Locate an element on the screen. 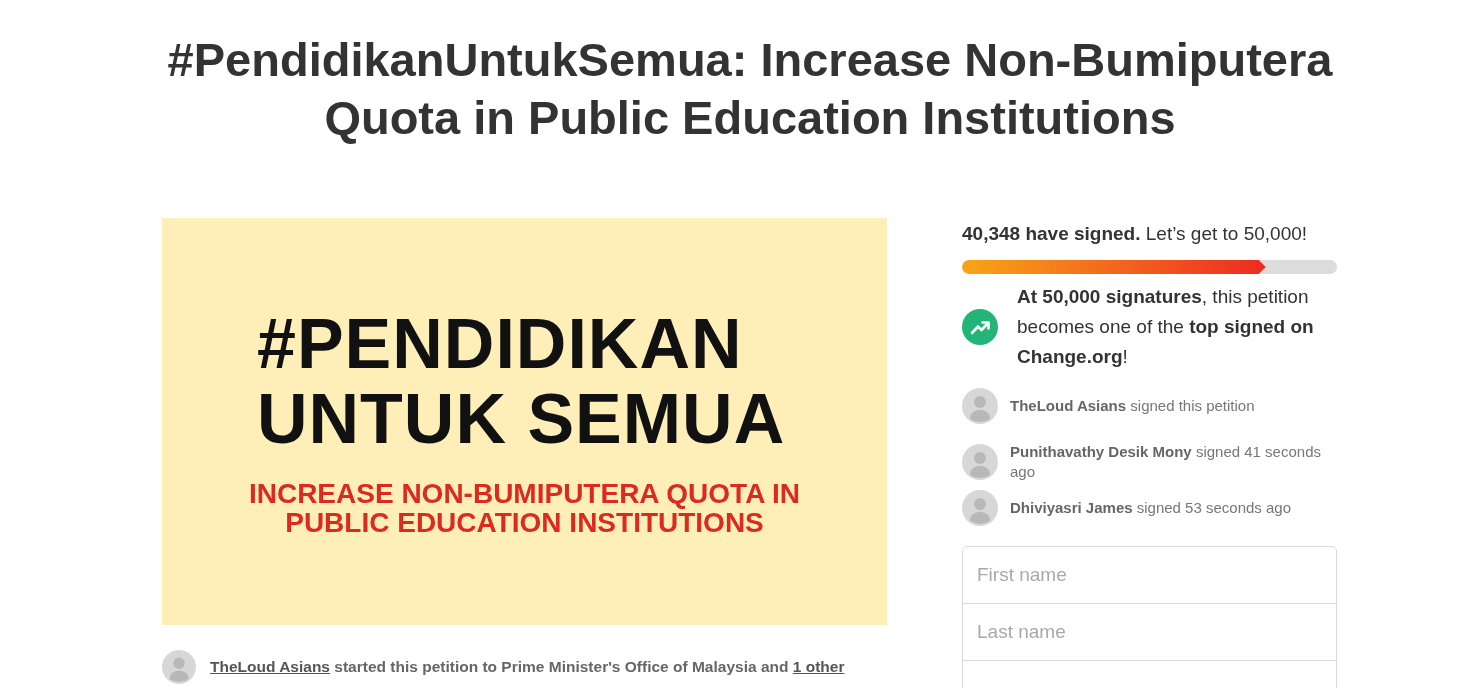 The height and width of the screenshot is (688, 1483). starter-name-link: TheLoud Asians is located at coordinates (270, 667).